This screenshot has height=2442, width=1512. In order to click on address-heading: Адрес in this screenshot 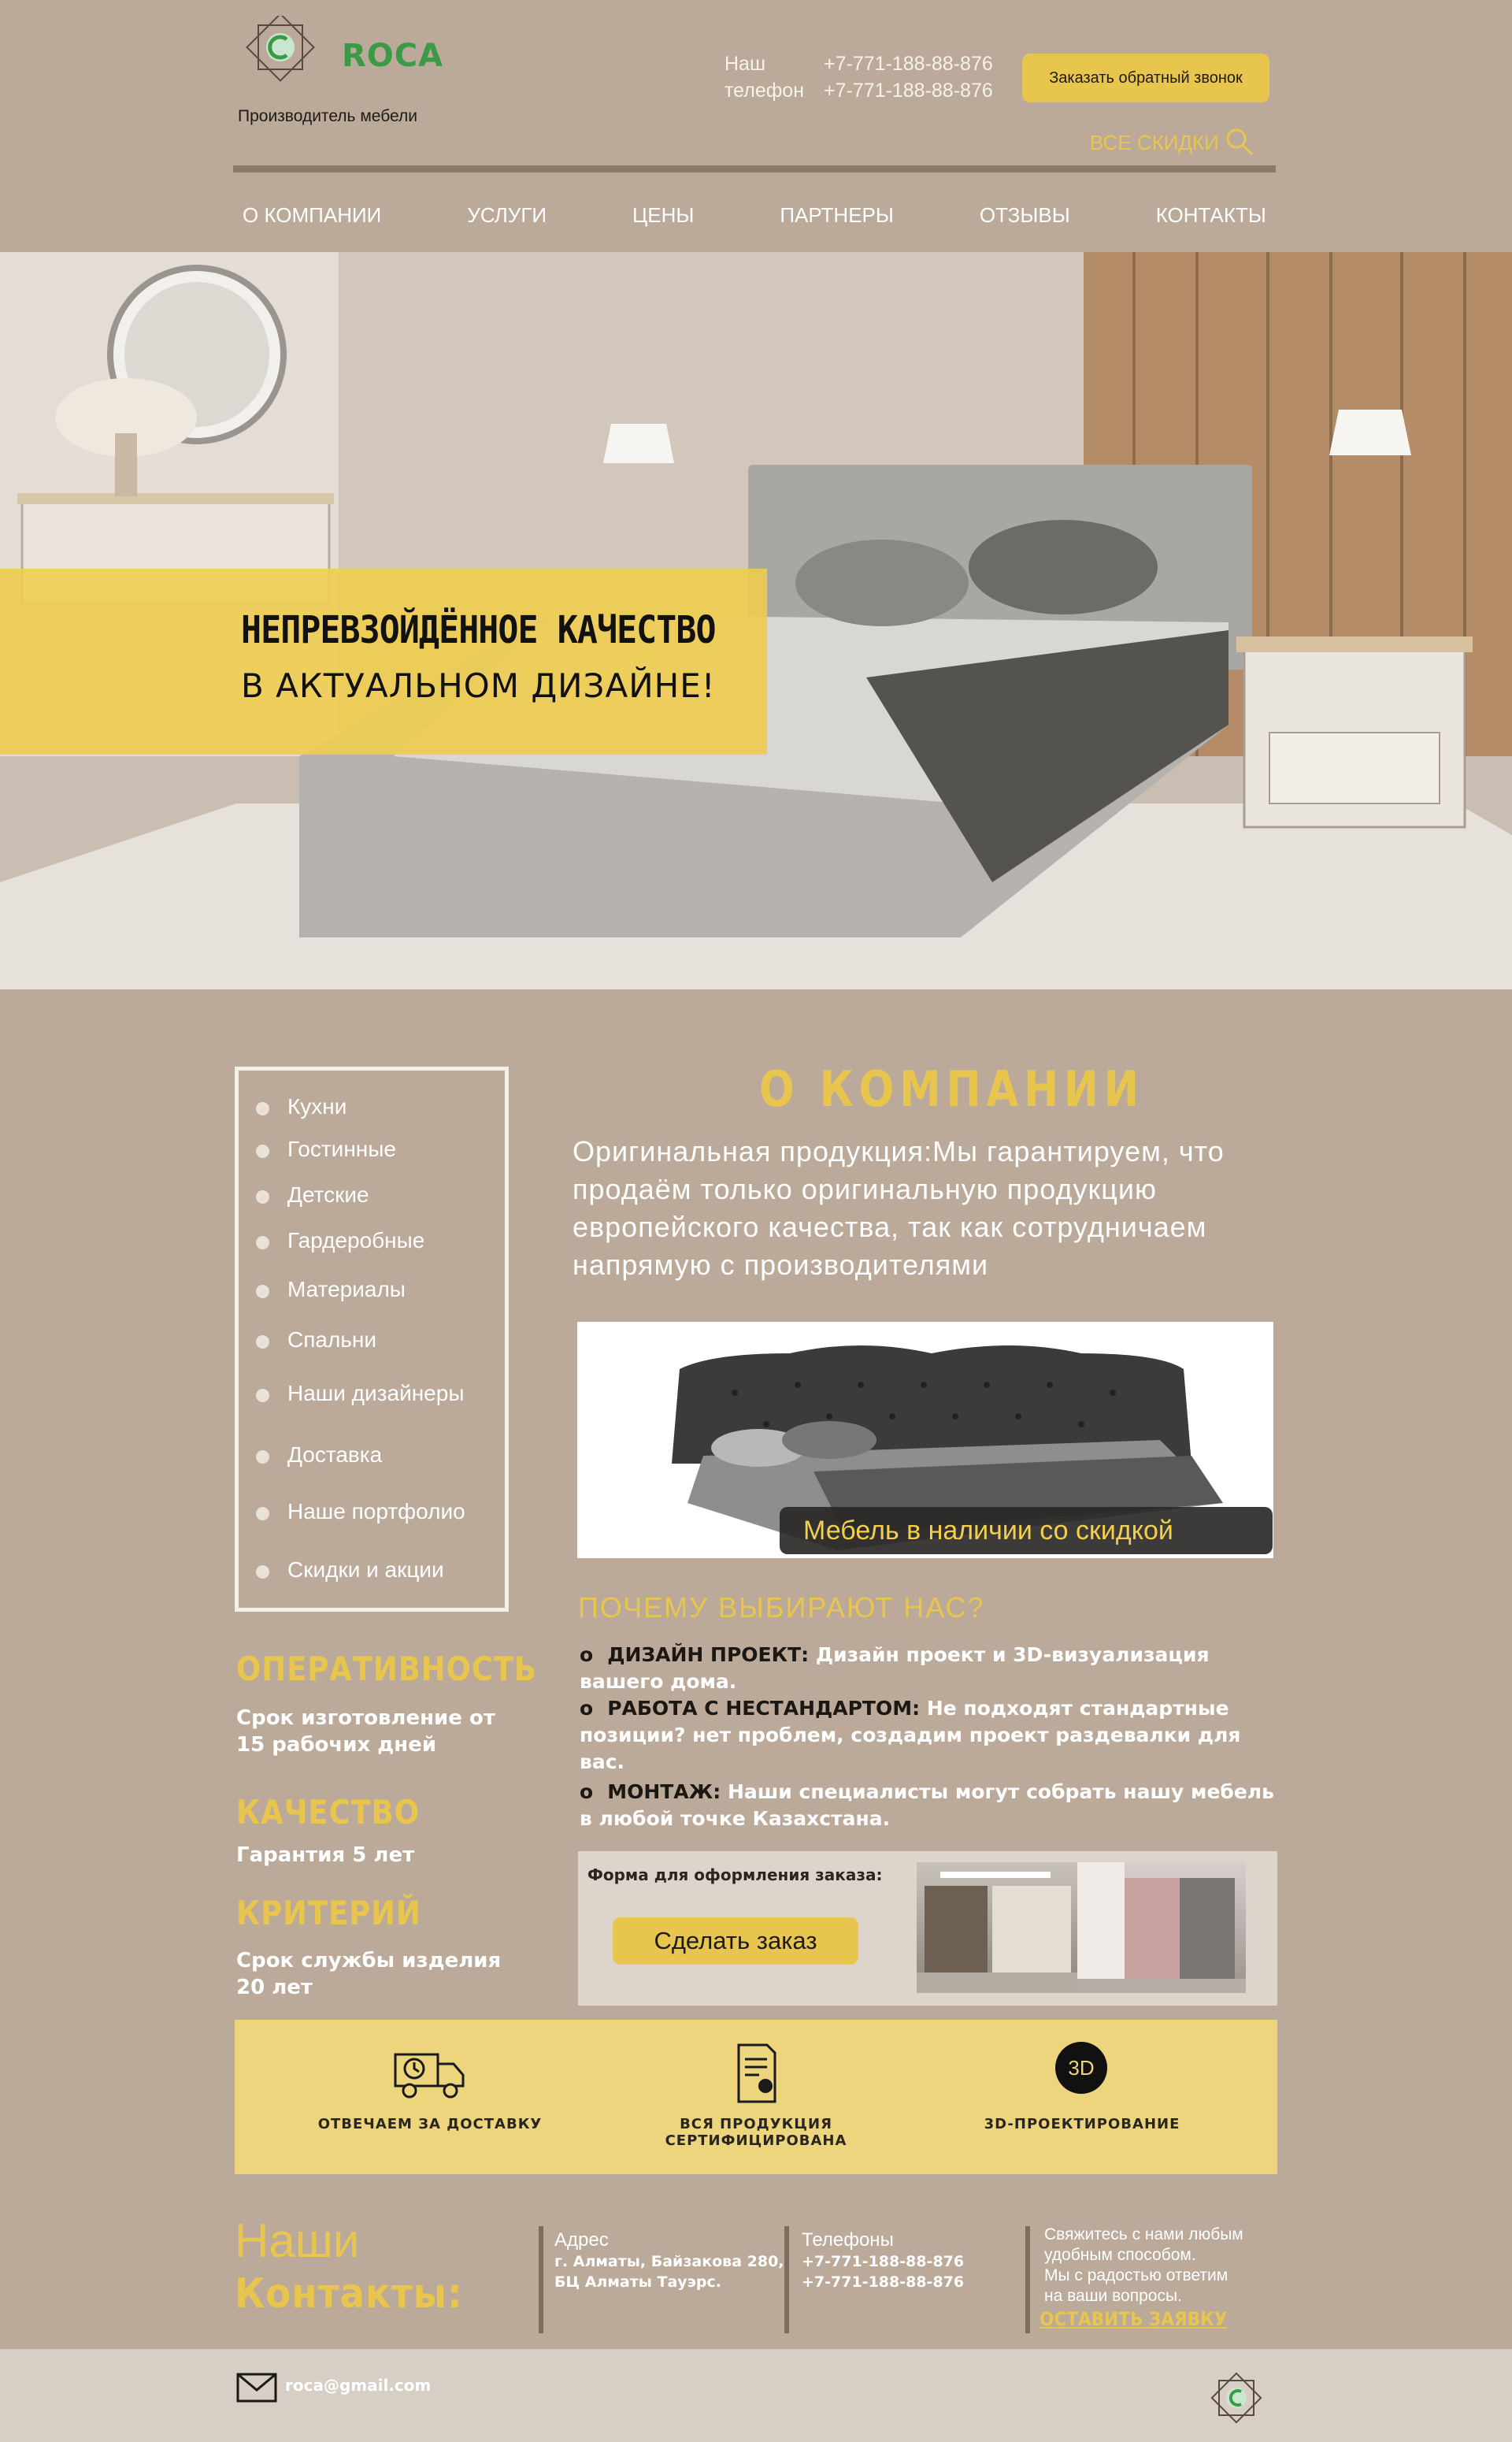, I will do `click(581, 2240)`.